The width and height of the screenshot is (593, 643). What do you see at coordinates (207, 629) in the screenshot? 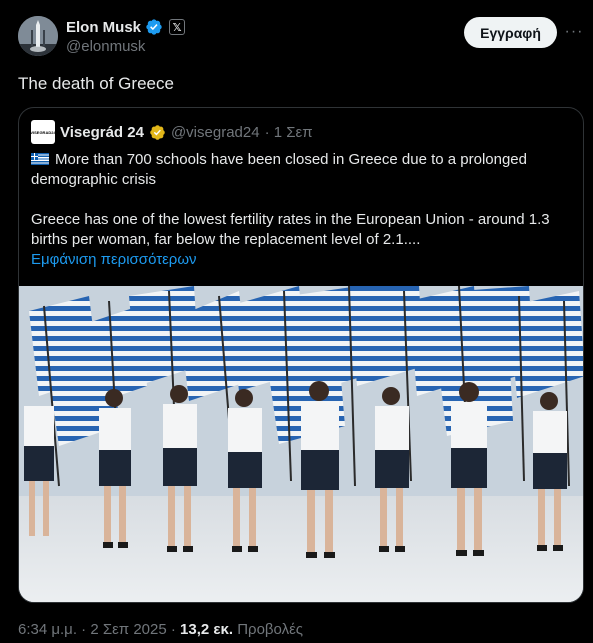
I see `view-count: 13,2 εκ.` at bounding box center [207, 629].